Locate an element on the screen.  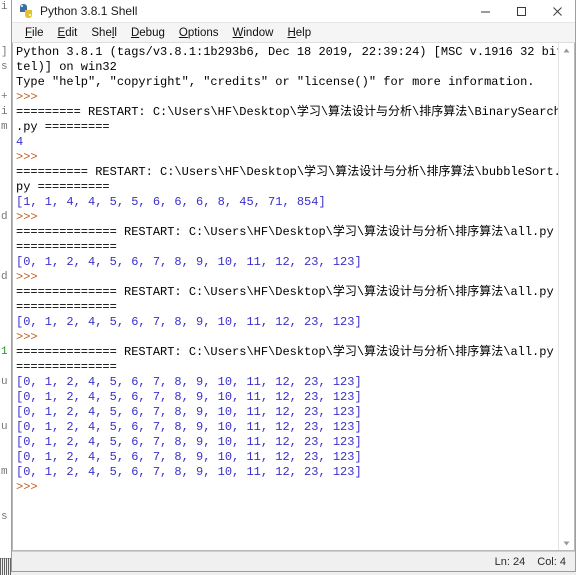
window-title: Python 3.8.1 Shell is located at coordinates (89, 11).